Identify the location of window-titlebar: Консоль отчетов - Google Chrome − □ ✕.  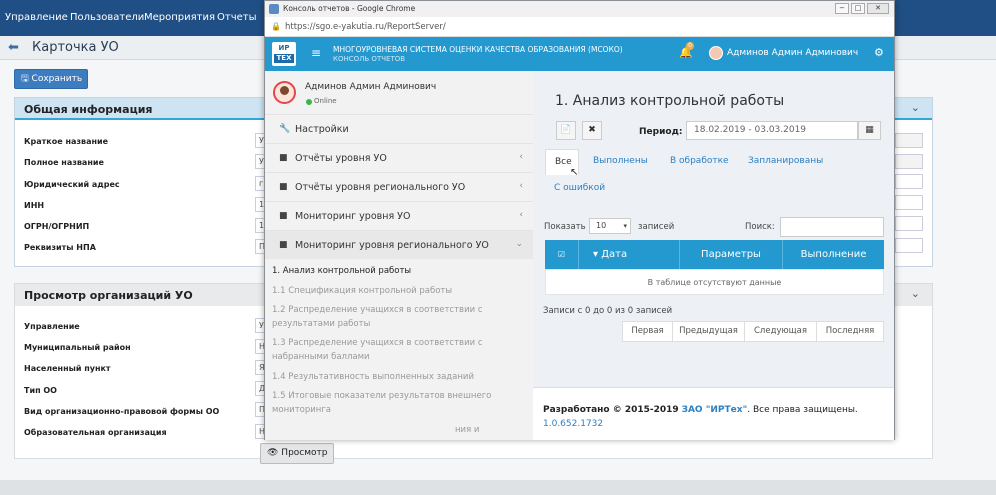
(579, 9).